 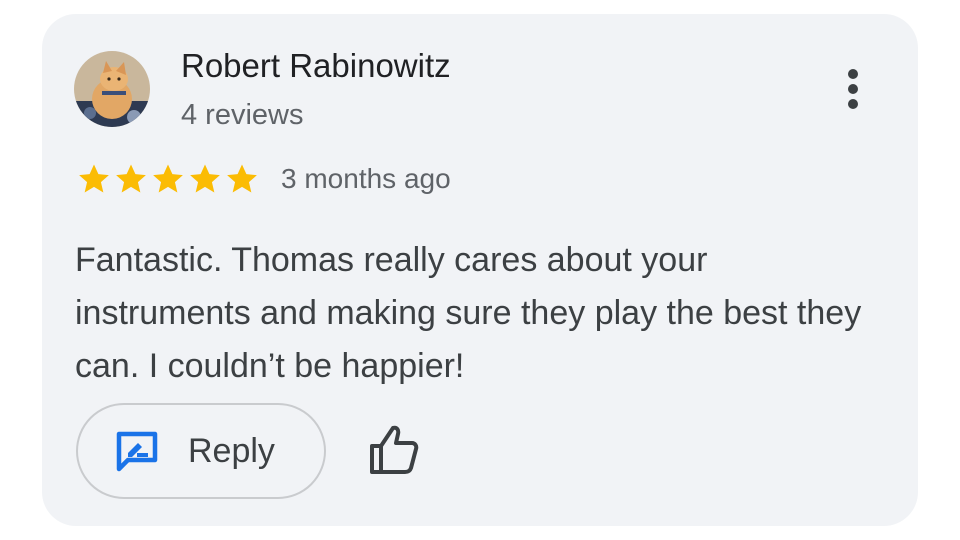 What do you see at coordinates (366, 178) in the screenshot?
I see `review-time: 3 months ago` at bounding box center [366, 178].